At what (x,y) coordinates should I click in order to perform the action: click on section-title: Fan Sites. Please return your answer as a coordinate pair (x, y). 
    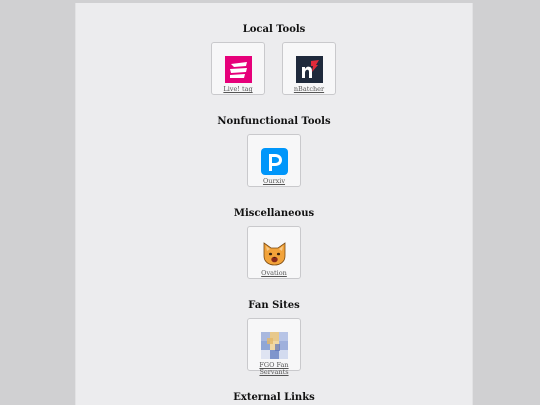
    Looking at the image, I should click on (274, 305).